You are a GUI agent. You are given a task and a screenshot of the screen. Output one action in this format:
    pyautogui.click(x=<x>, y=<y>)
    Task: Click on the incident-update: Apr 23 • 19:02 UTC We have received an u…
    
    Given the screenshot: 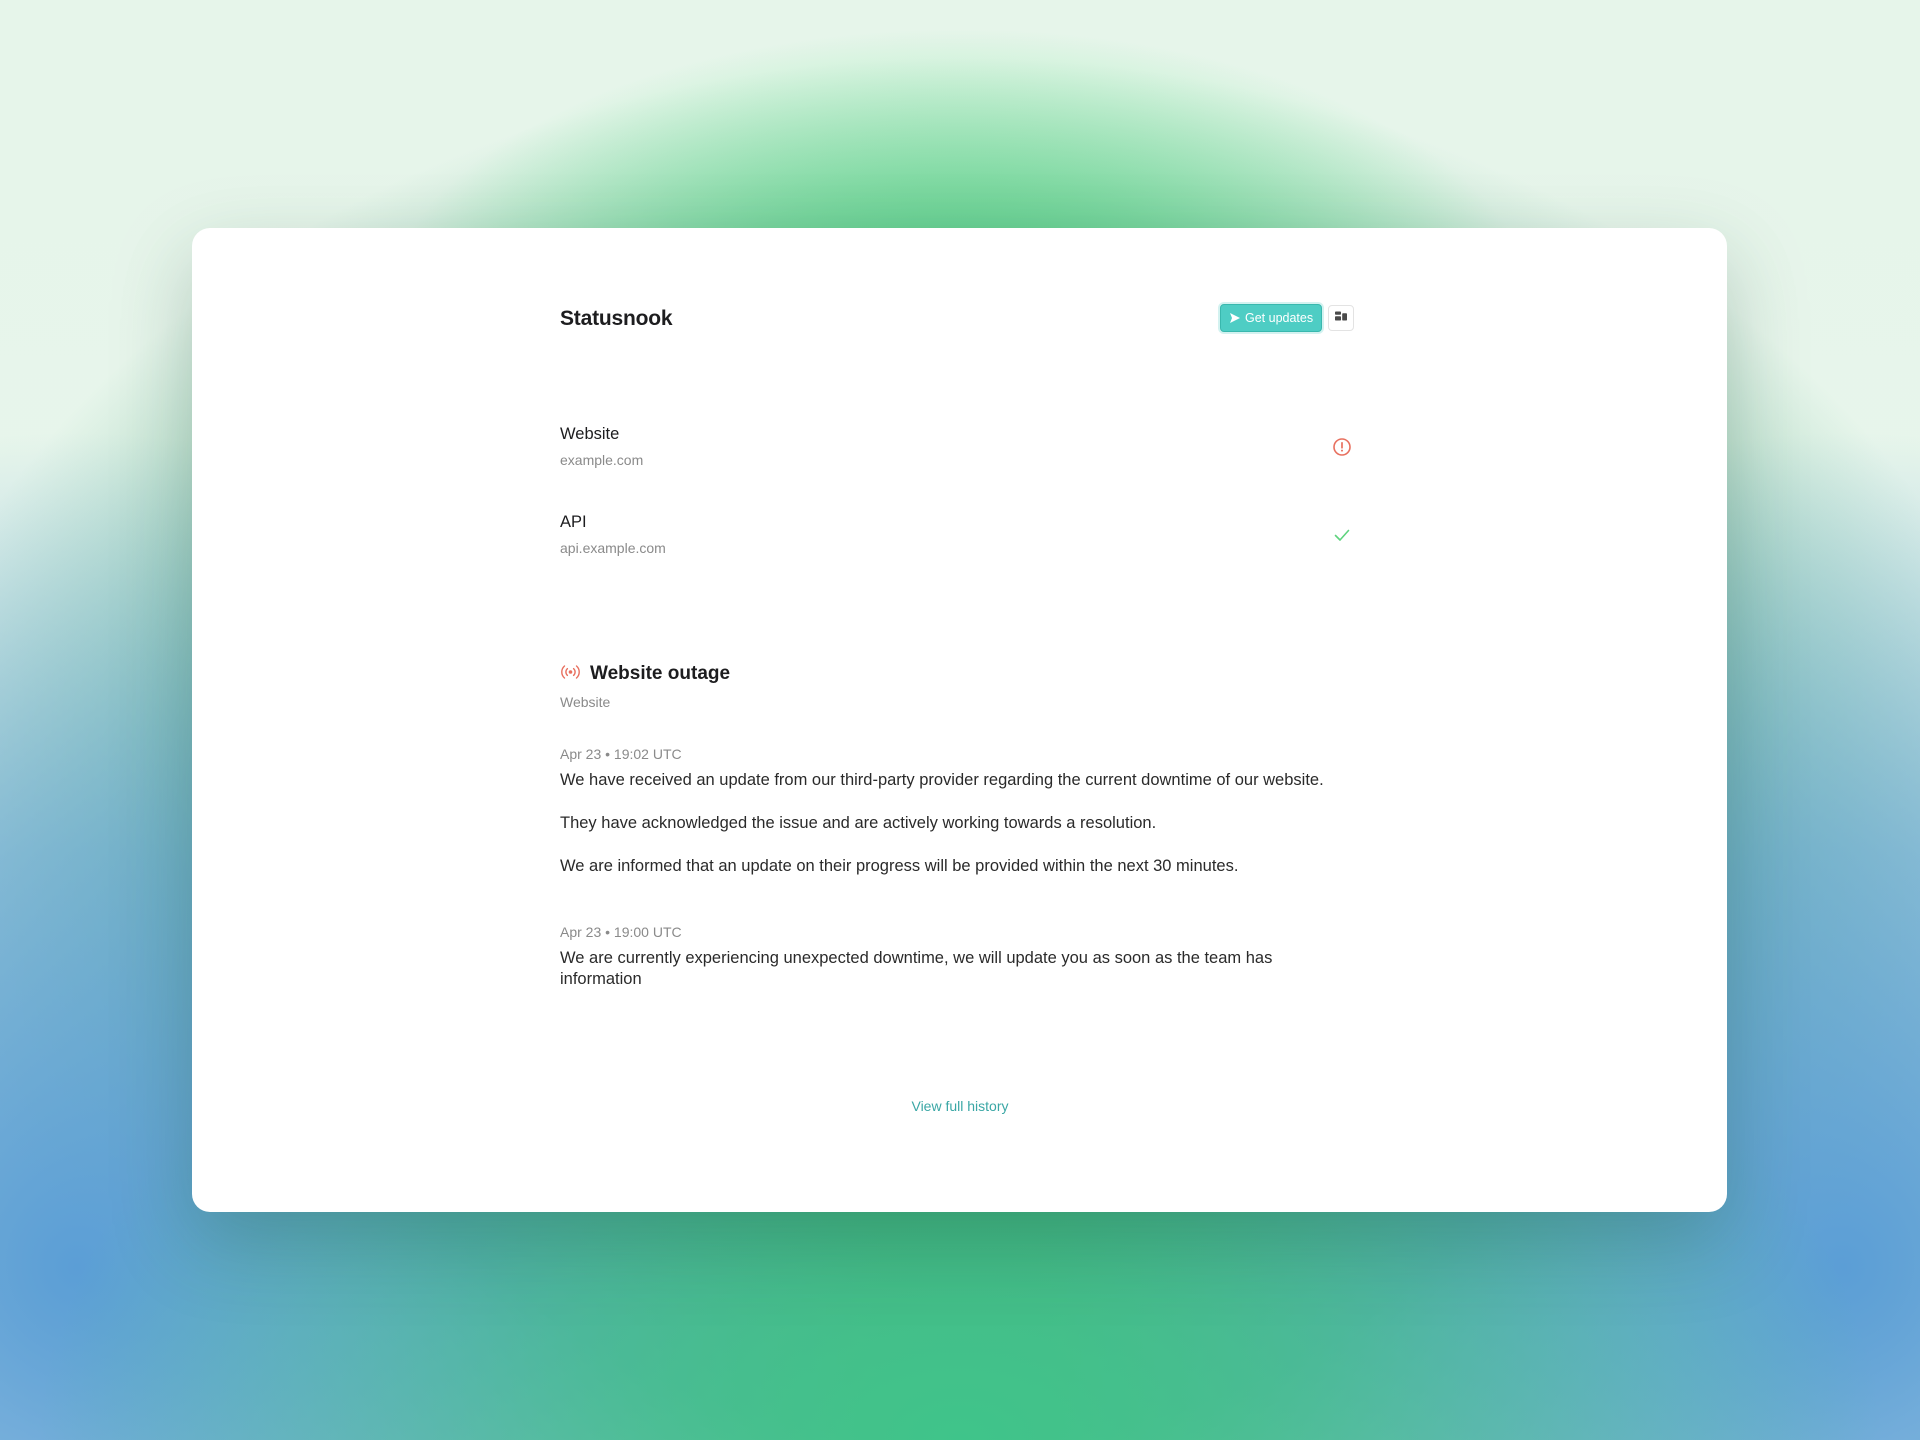 What is the action you would take?
    pyautogui.click(x=960, y=822)
    